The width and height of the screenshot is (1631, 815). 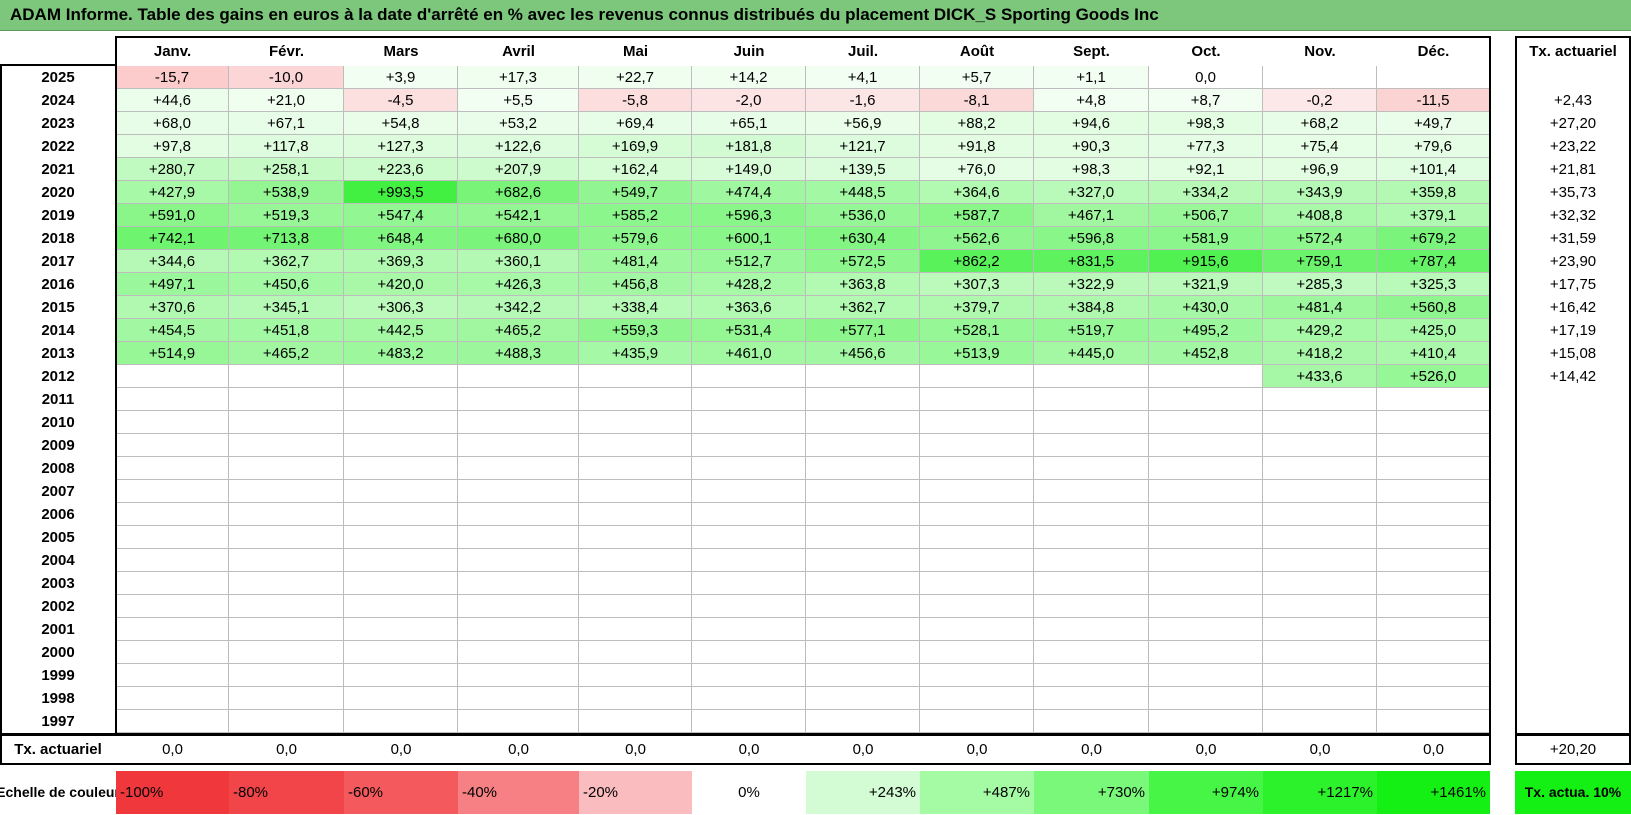 What do you see at coordinates (401, 123) in the screenshot?
I see `table-cell: +54,8` at bounding box center [401, 123].